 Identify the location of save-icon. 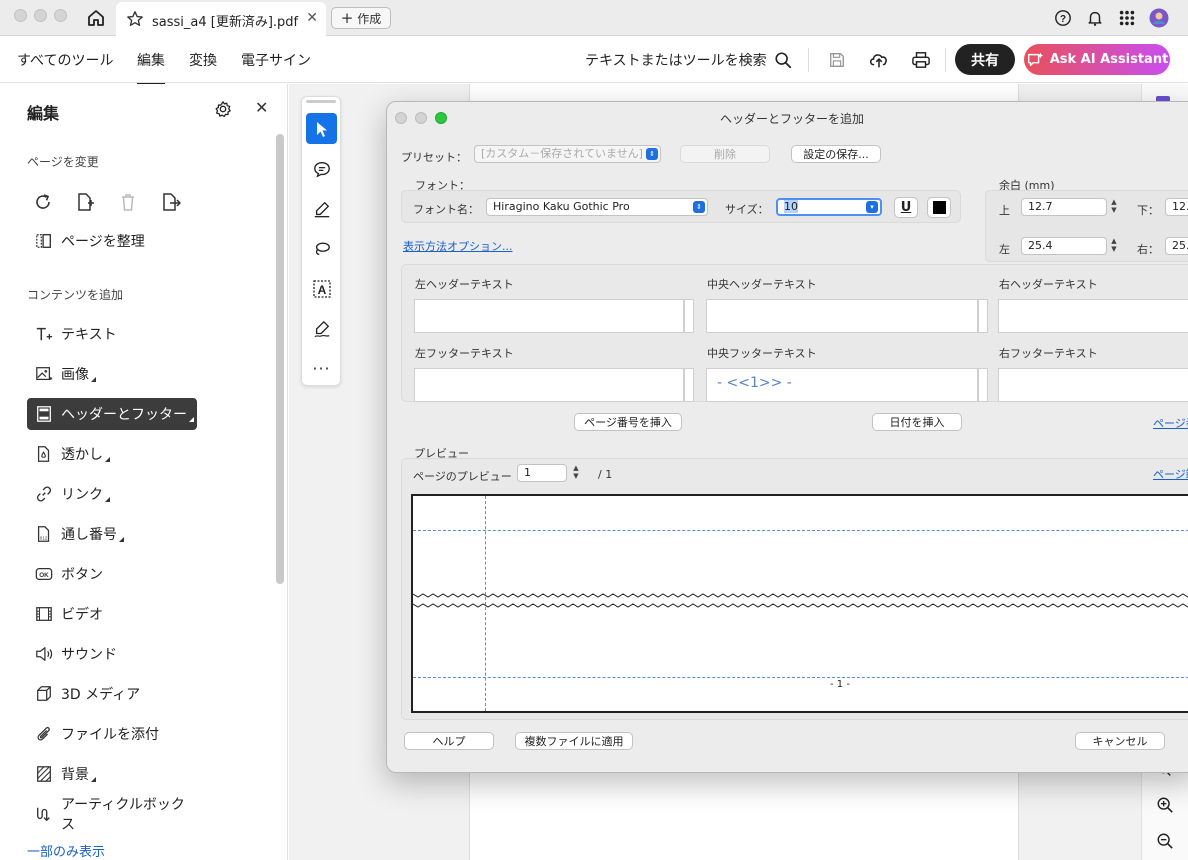
(837, 60).